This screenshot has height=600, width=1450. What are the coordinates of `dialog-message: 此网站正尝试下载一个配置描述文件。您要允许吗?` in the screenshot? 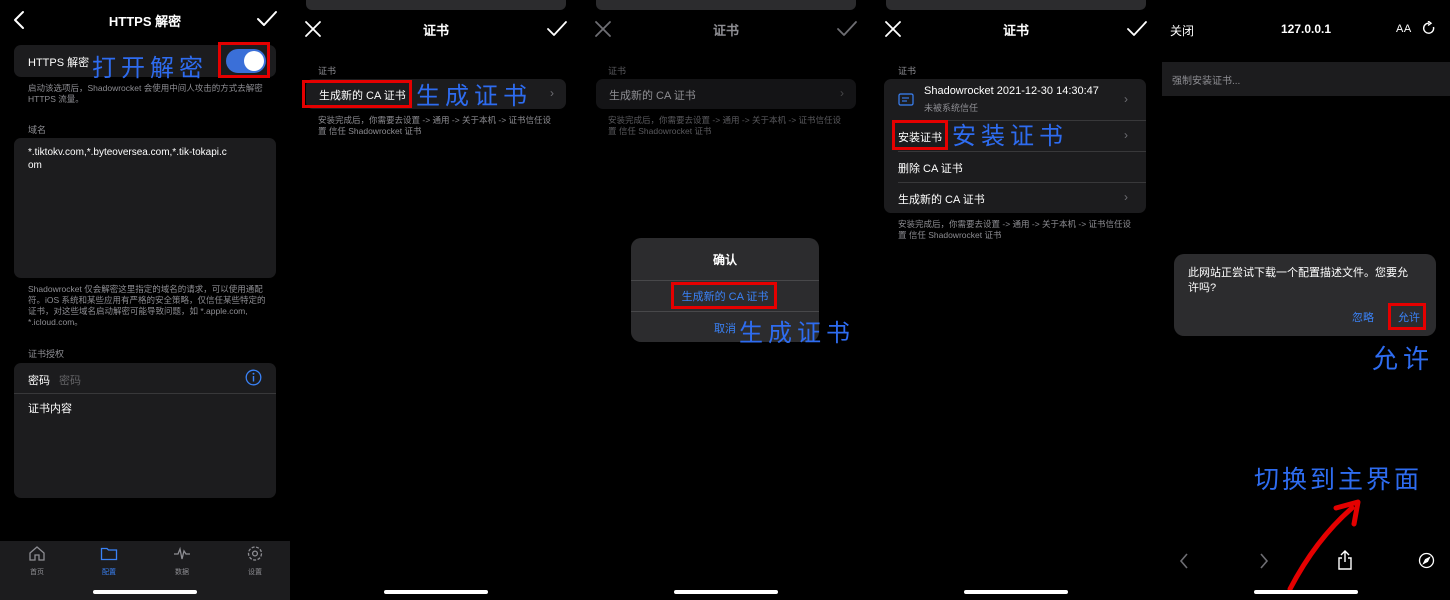 It's located at (1298, 280).